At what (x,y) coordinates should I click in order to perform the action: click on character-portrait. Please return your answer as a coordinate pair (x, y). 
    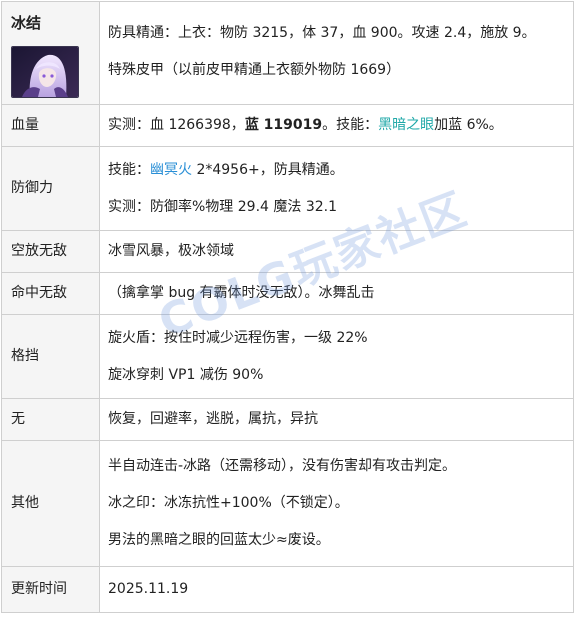
    Looking at the image, I should click on (45, 72).